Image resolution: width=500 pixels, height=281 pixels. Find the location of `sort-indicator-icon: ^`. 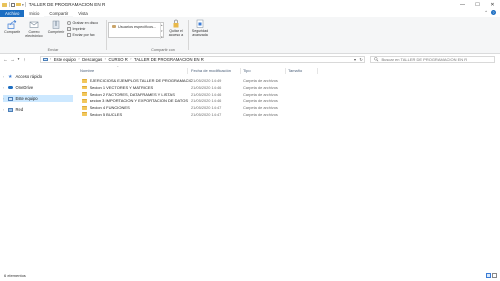

sort-indicator-icon: ^ is located at coordinates (118, 67).